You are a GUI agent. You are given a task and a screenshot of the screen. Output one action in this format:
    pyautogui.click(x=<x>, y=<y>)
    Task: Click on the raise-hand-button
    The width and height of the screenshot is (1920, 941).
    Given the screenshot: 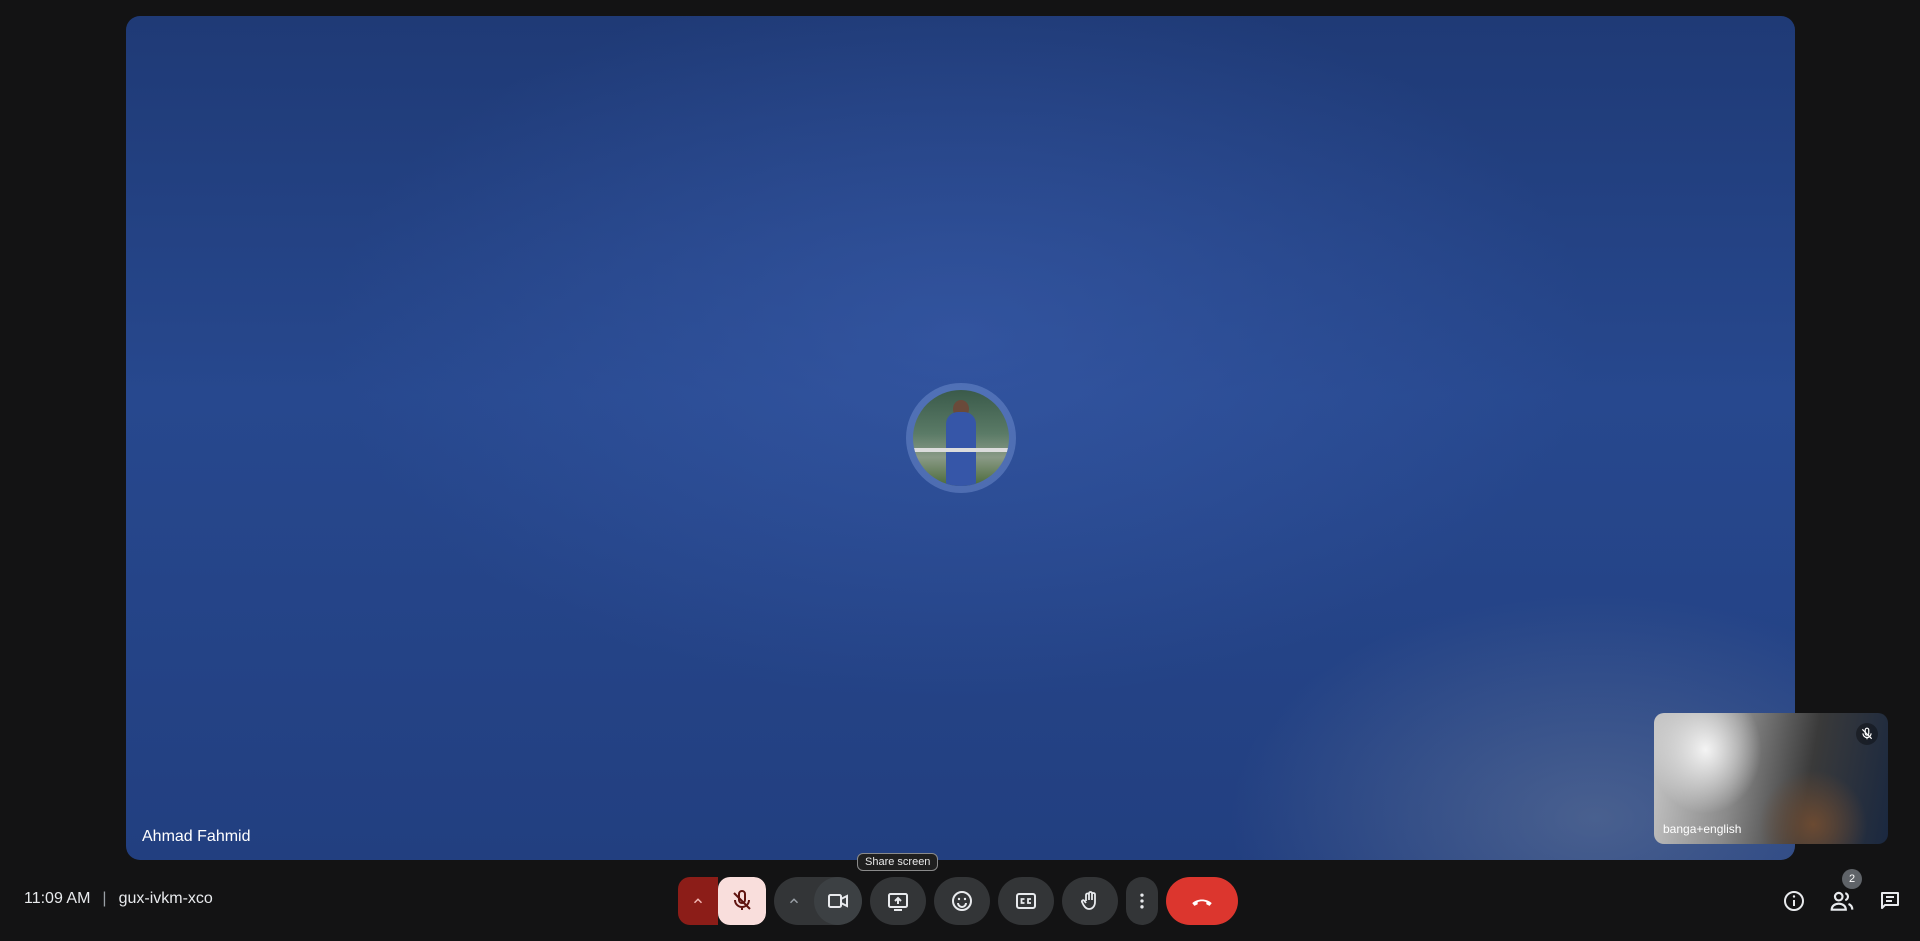 What is the action you would take?
    pyautogui.click(x=1090, y=901)
    